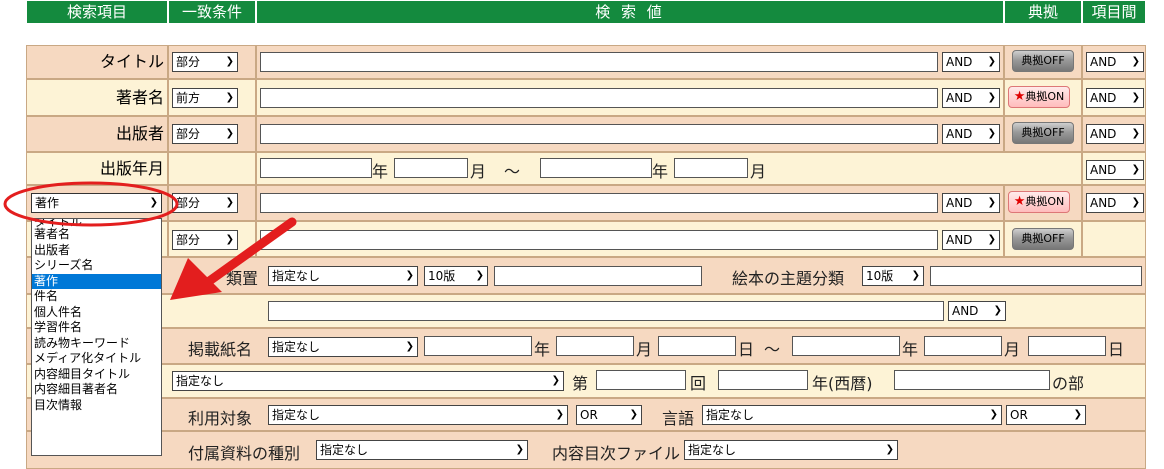 This screenshot has width=1164, height=469. I want to click on highlight-ellipse, so click(91, 204).